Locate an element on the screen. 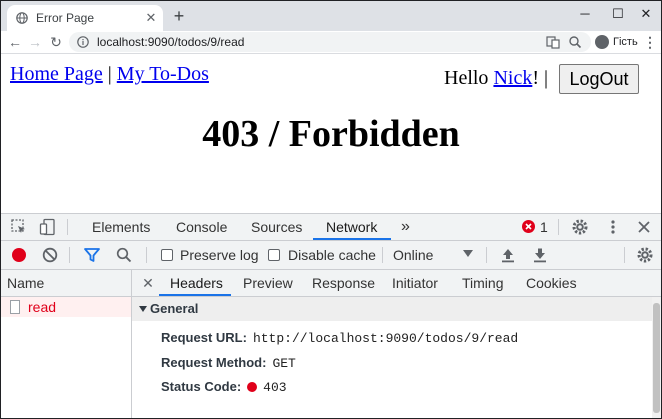 Image resolution: width=662 pixels, height=419 pixels. tab-elements: Elements is located at coordinates (121, 227).